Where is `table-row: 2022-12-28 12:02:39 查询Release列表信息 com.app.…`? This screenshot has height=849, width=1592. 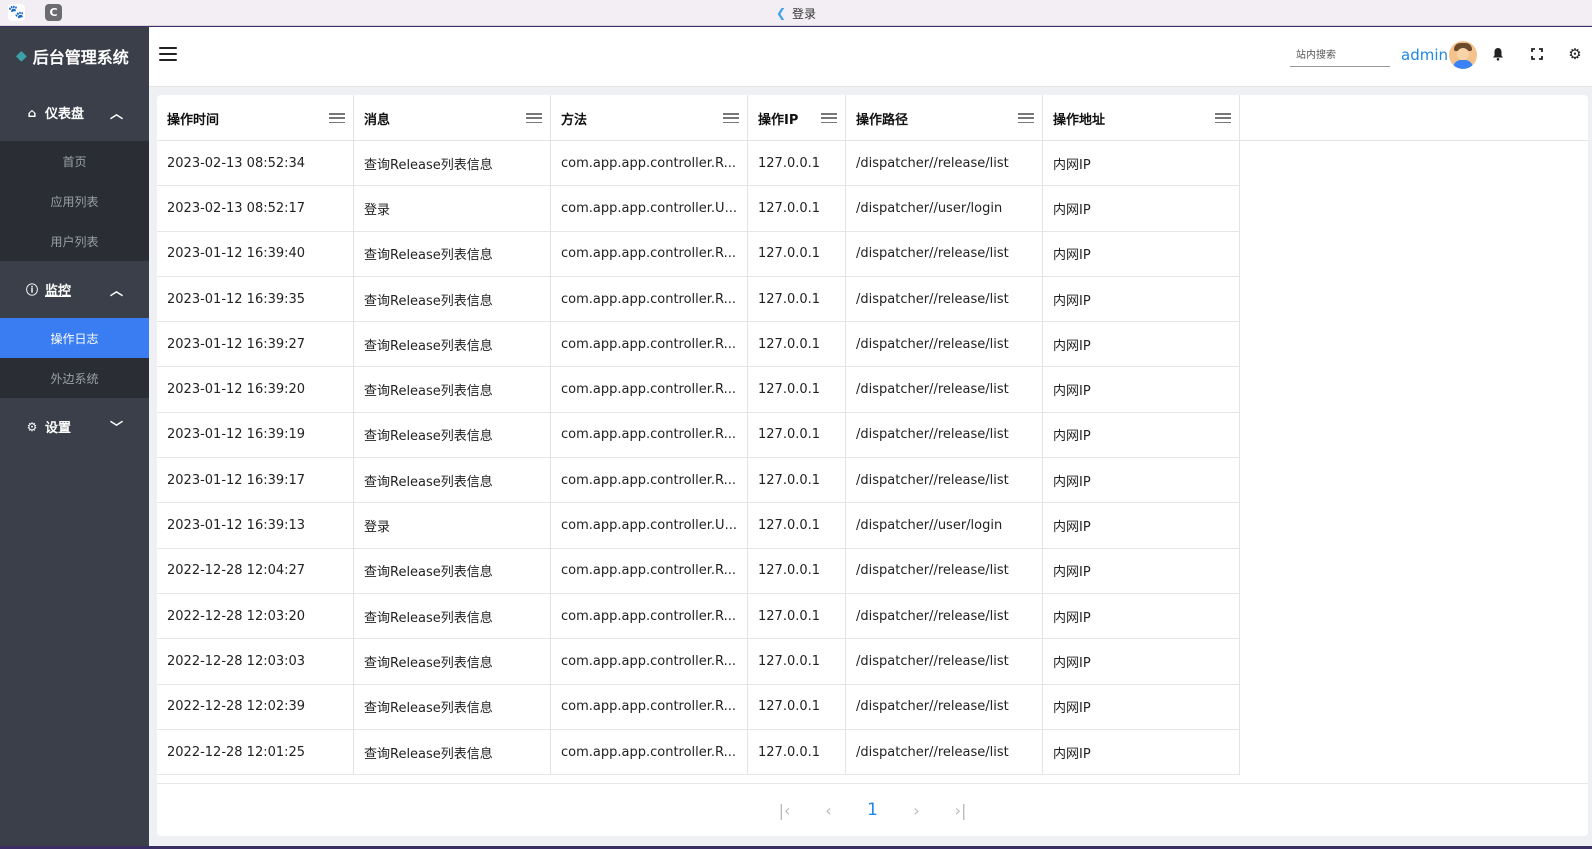 table-row: 2022-12-28 12:02:39 查询Release列表信息 com.app.… is located at coordinates (698, 707).